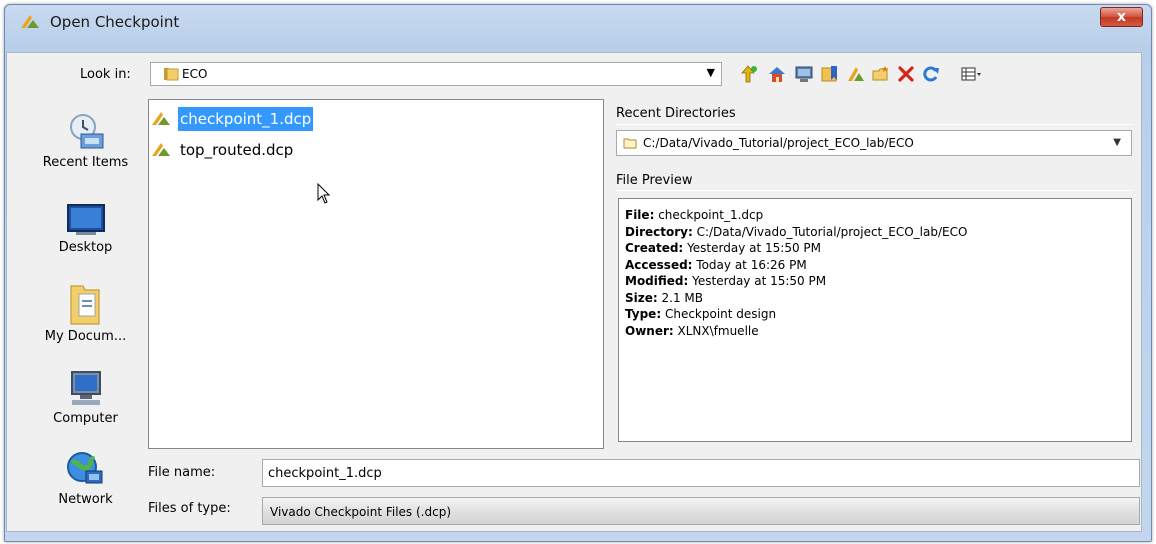  I want to click on close-button: x, so click(1121, 17).